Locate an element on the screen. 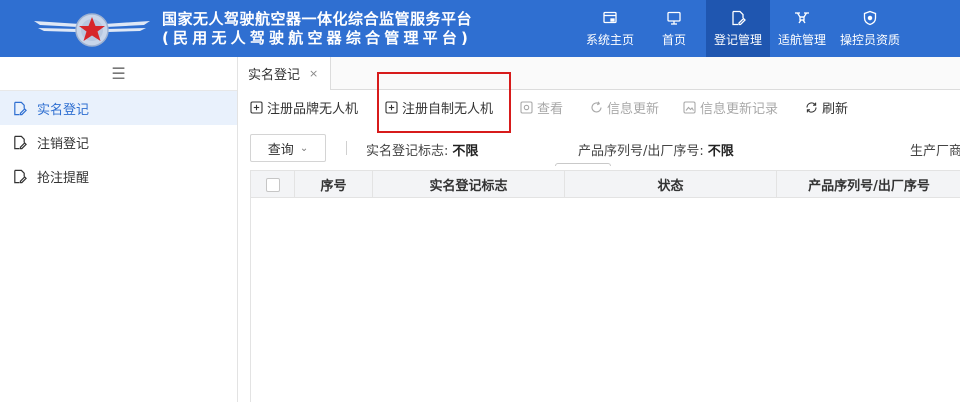 This screenshot has height=402, width=960. sidebar-toggle: ☰ is located at coordinates (118, 74).